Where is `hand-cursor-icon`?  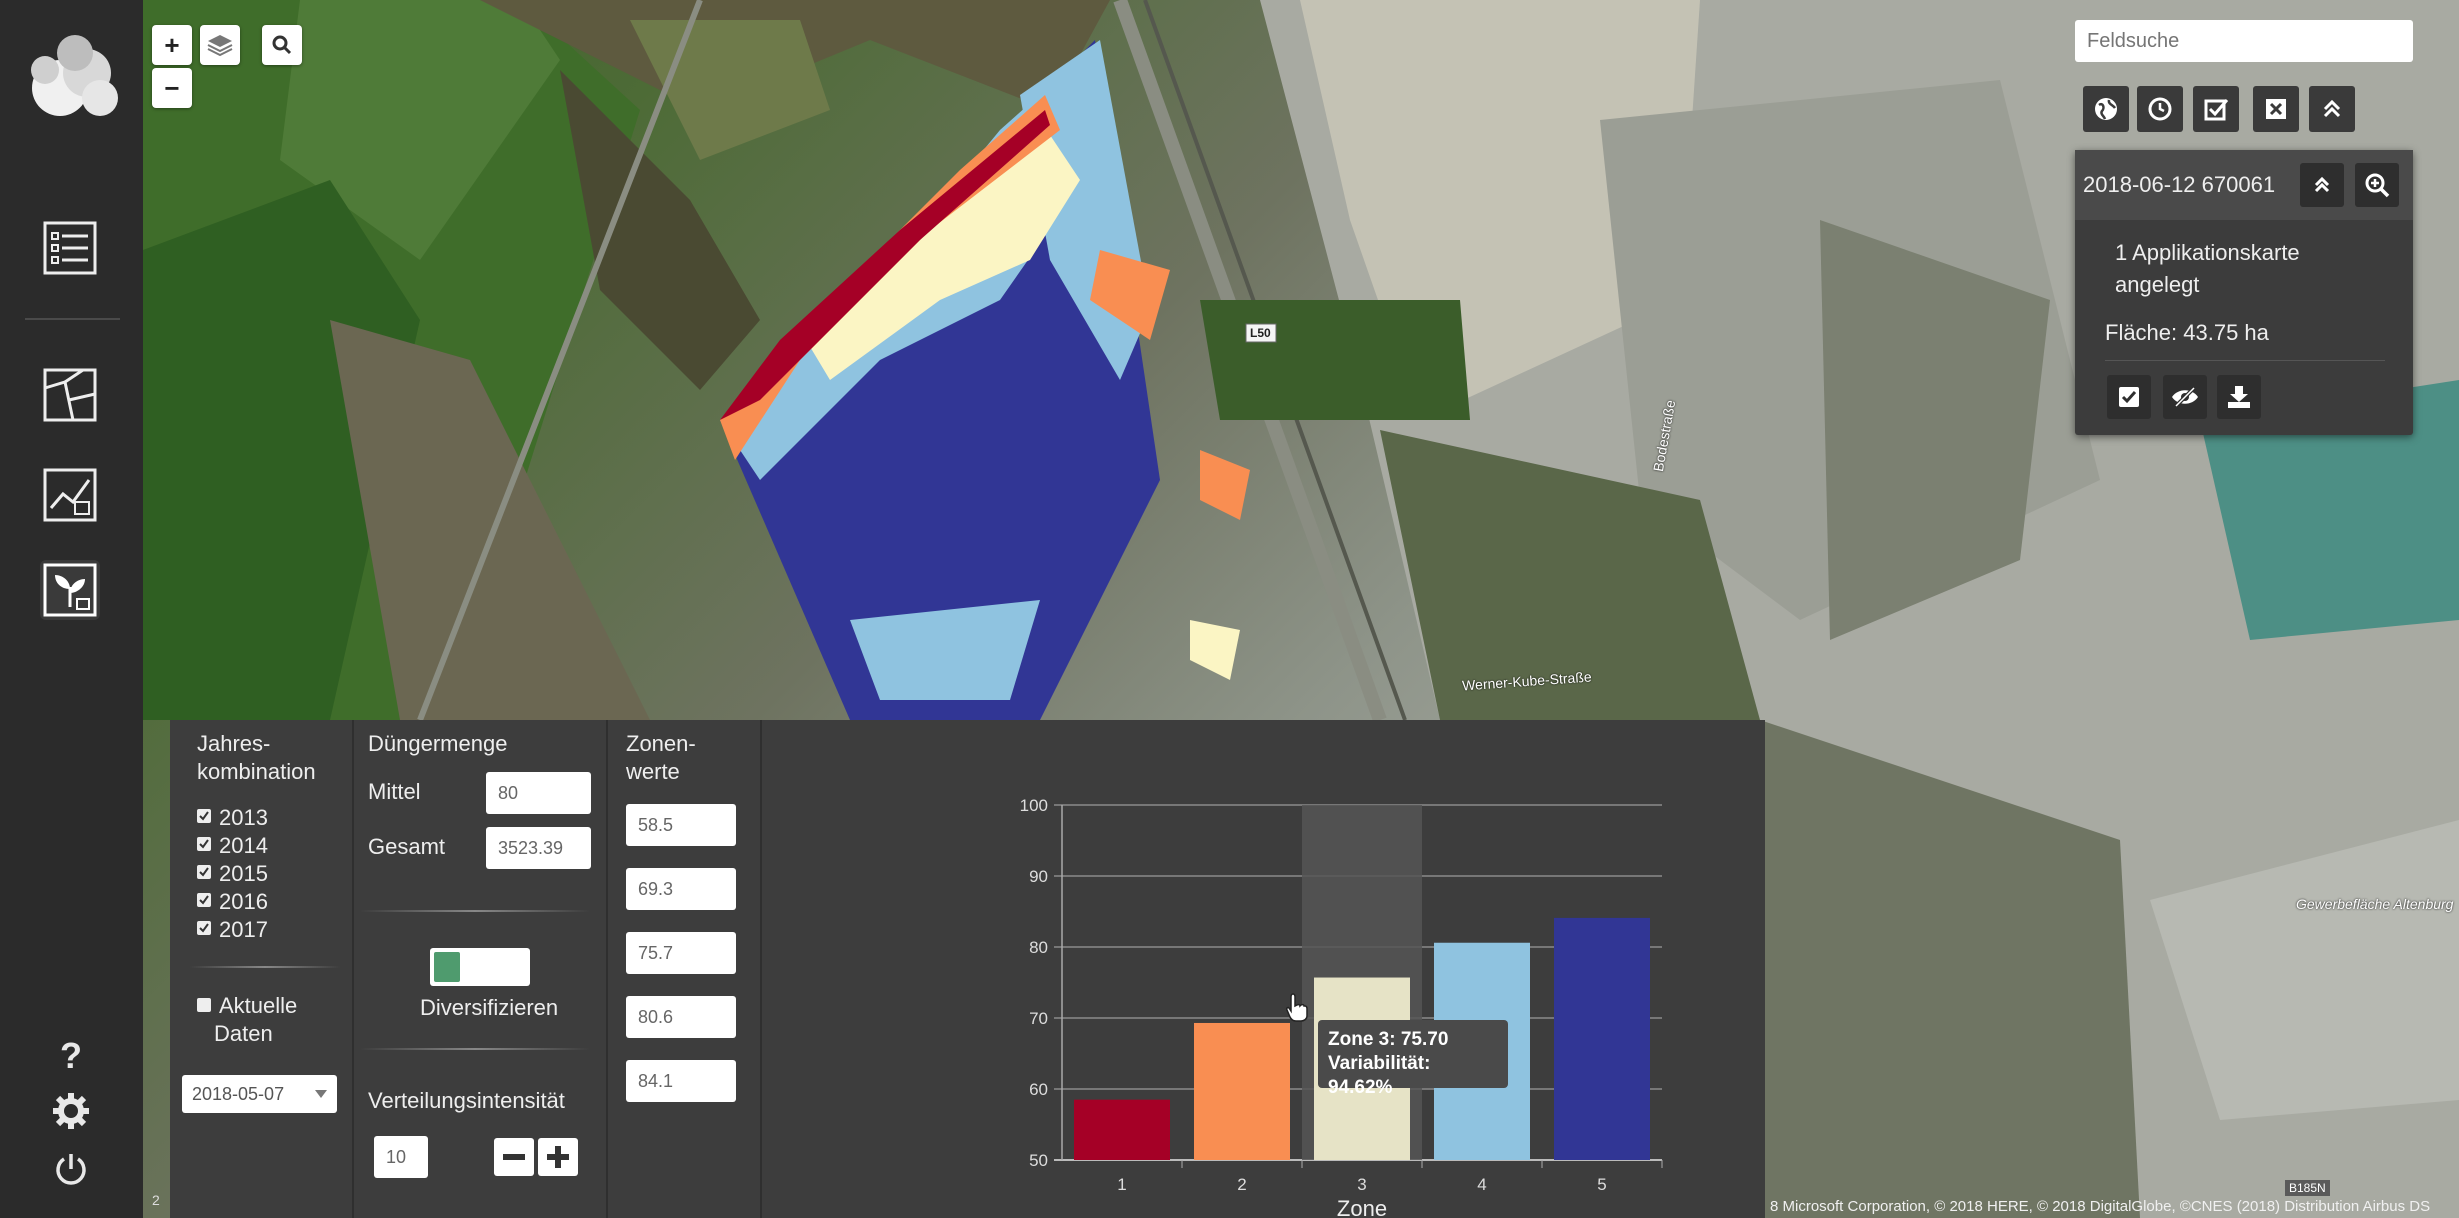
hand-cursor-icon is located at coordinates (1297, 1007).